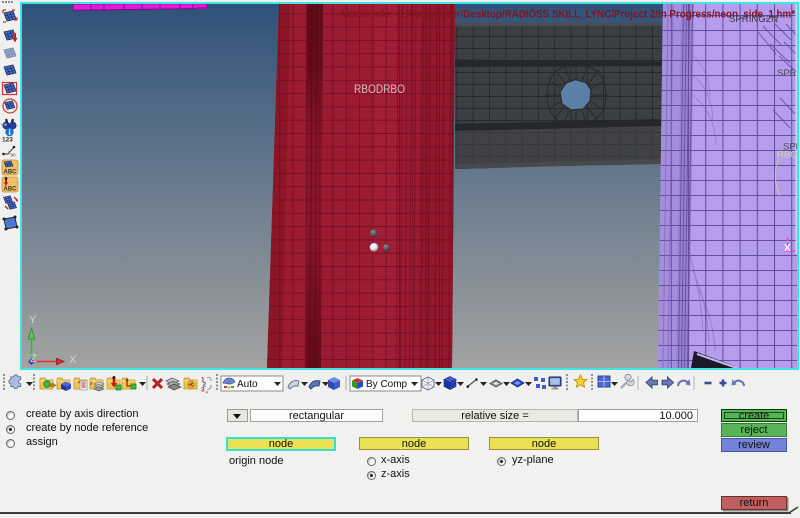 The width and height of the screenshot is (800, 518). Describe the element at coordinates (787, 73) in the screenshot. I see `svg-text: SPRI` at that location.